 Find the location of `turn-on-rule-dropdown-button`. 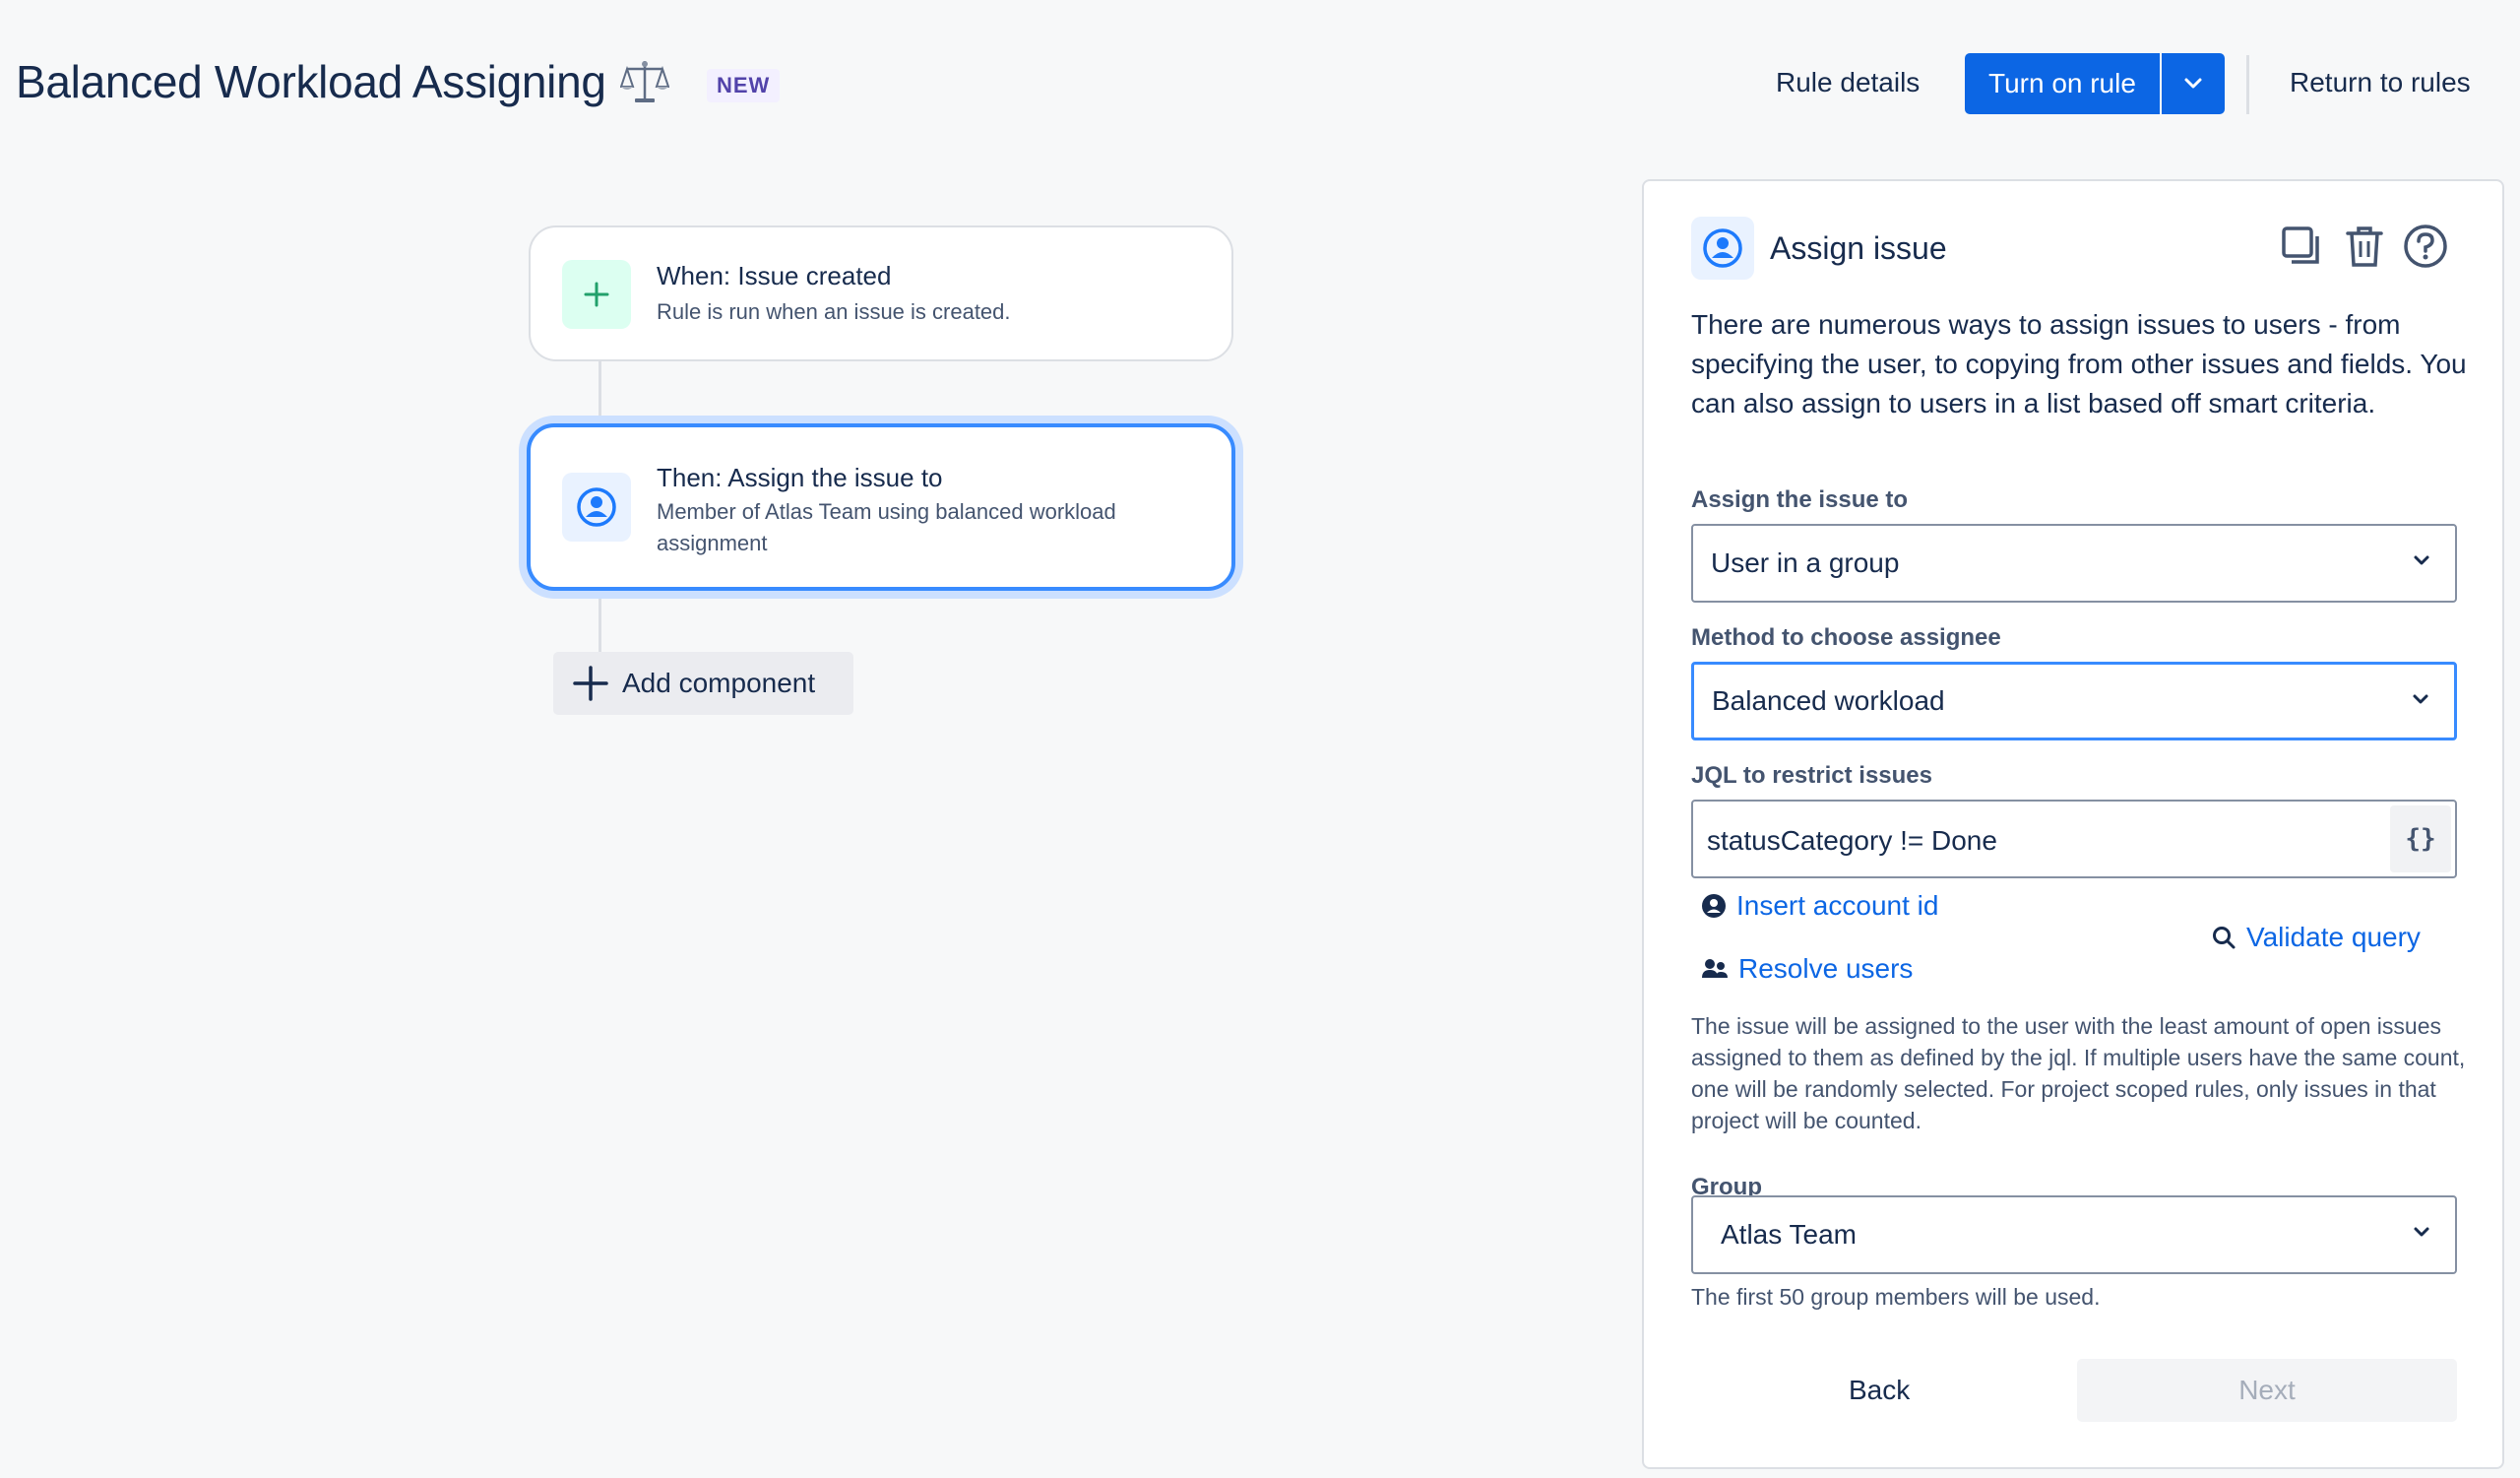

turn-on-rule-dropdown-button is located at coordinates (2193, 83).